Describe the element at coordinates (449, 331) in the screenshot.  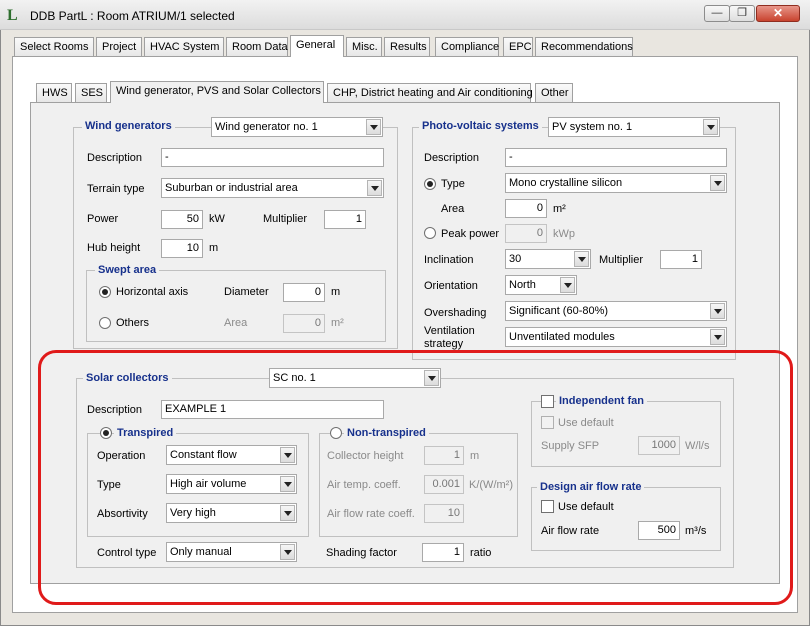
I see `ventilation-label: Ventilation` at that location.